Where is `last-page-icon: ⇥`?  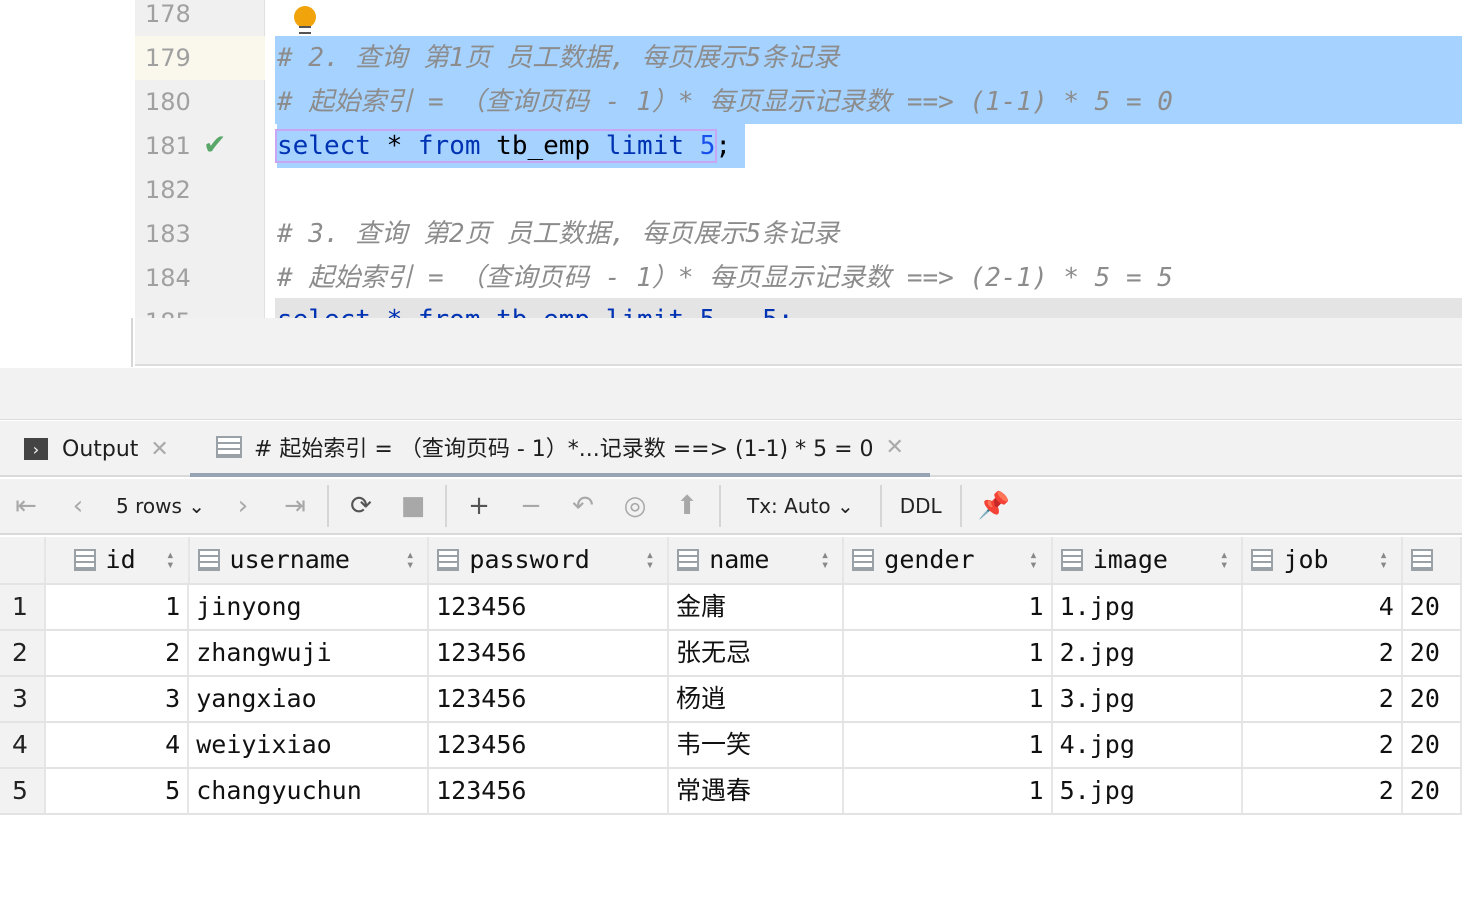 last-page-icon: ⇥ is located at coordinates (295, 506).